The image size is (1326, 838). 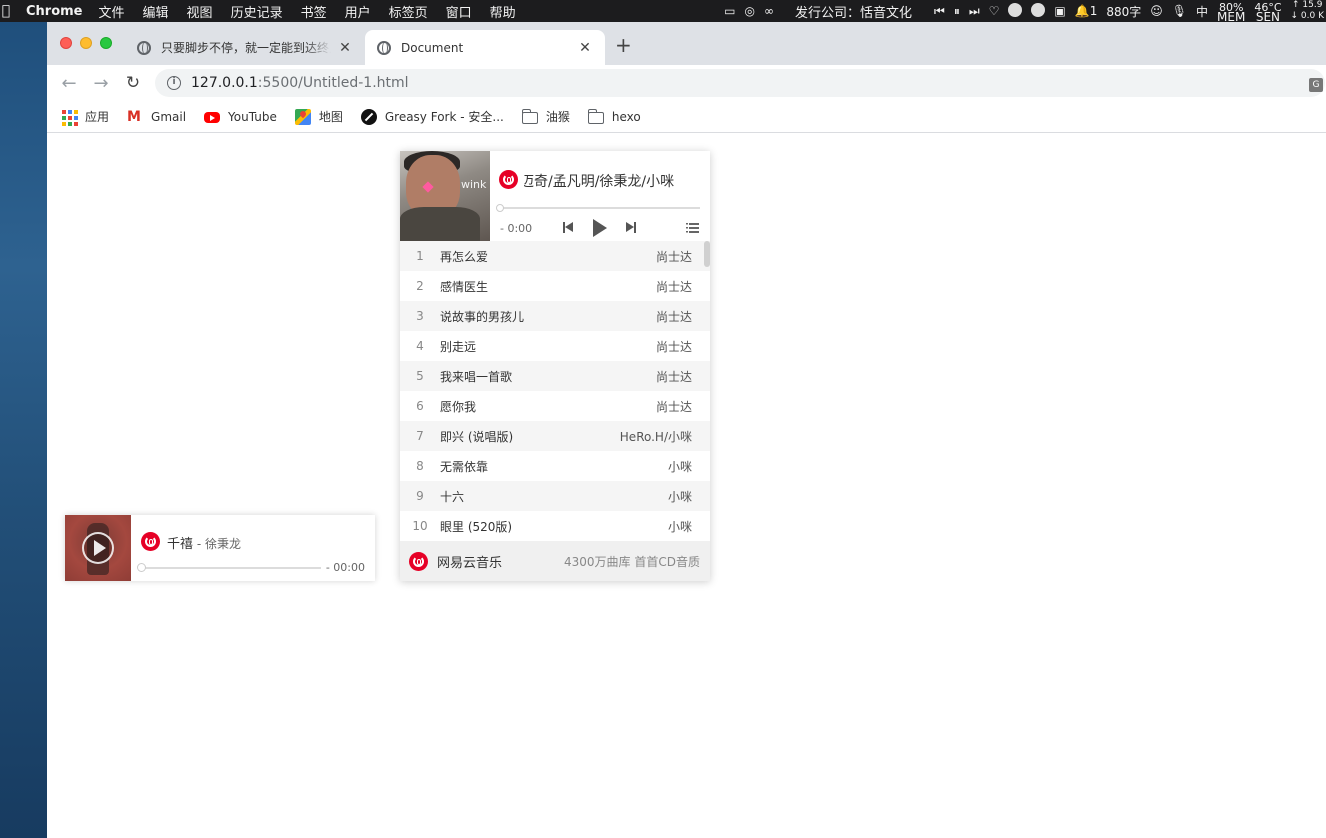 What do you see at coordinates (1086, 11) in the screenshot?
I see `qq-icon: 🔔1` at bounding box center [1086, 11].